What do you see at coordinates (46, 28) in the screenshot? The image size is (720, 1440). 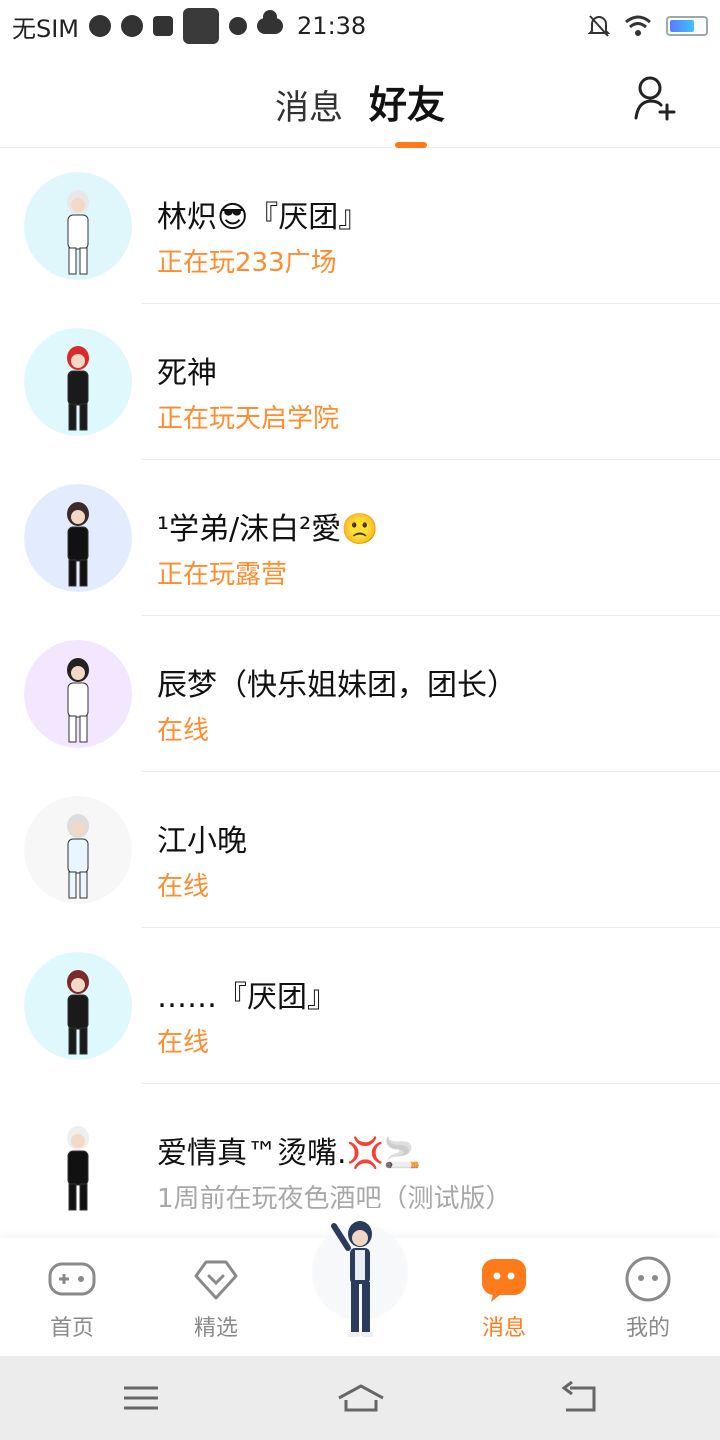 I see `carrier-label: 无SIM` at bounding box center [46, 28].